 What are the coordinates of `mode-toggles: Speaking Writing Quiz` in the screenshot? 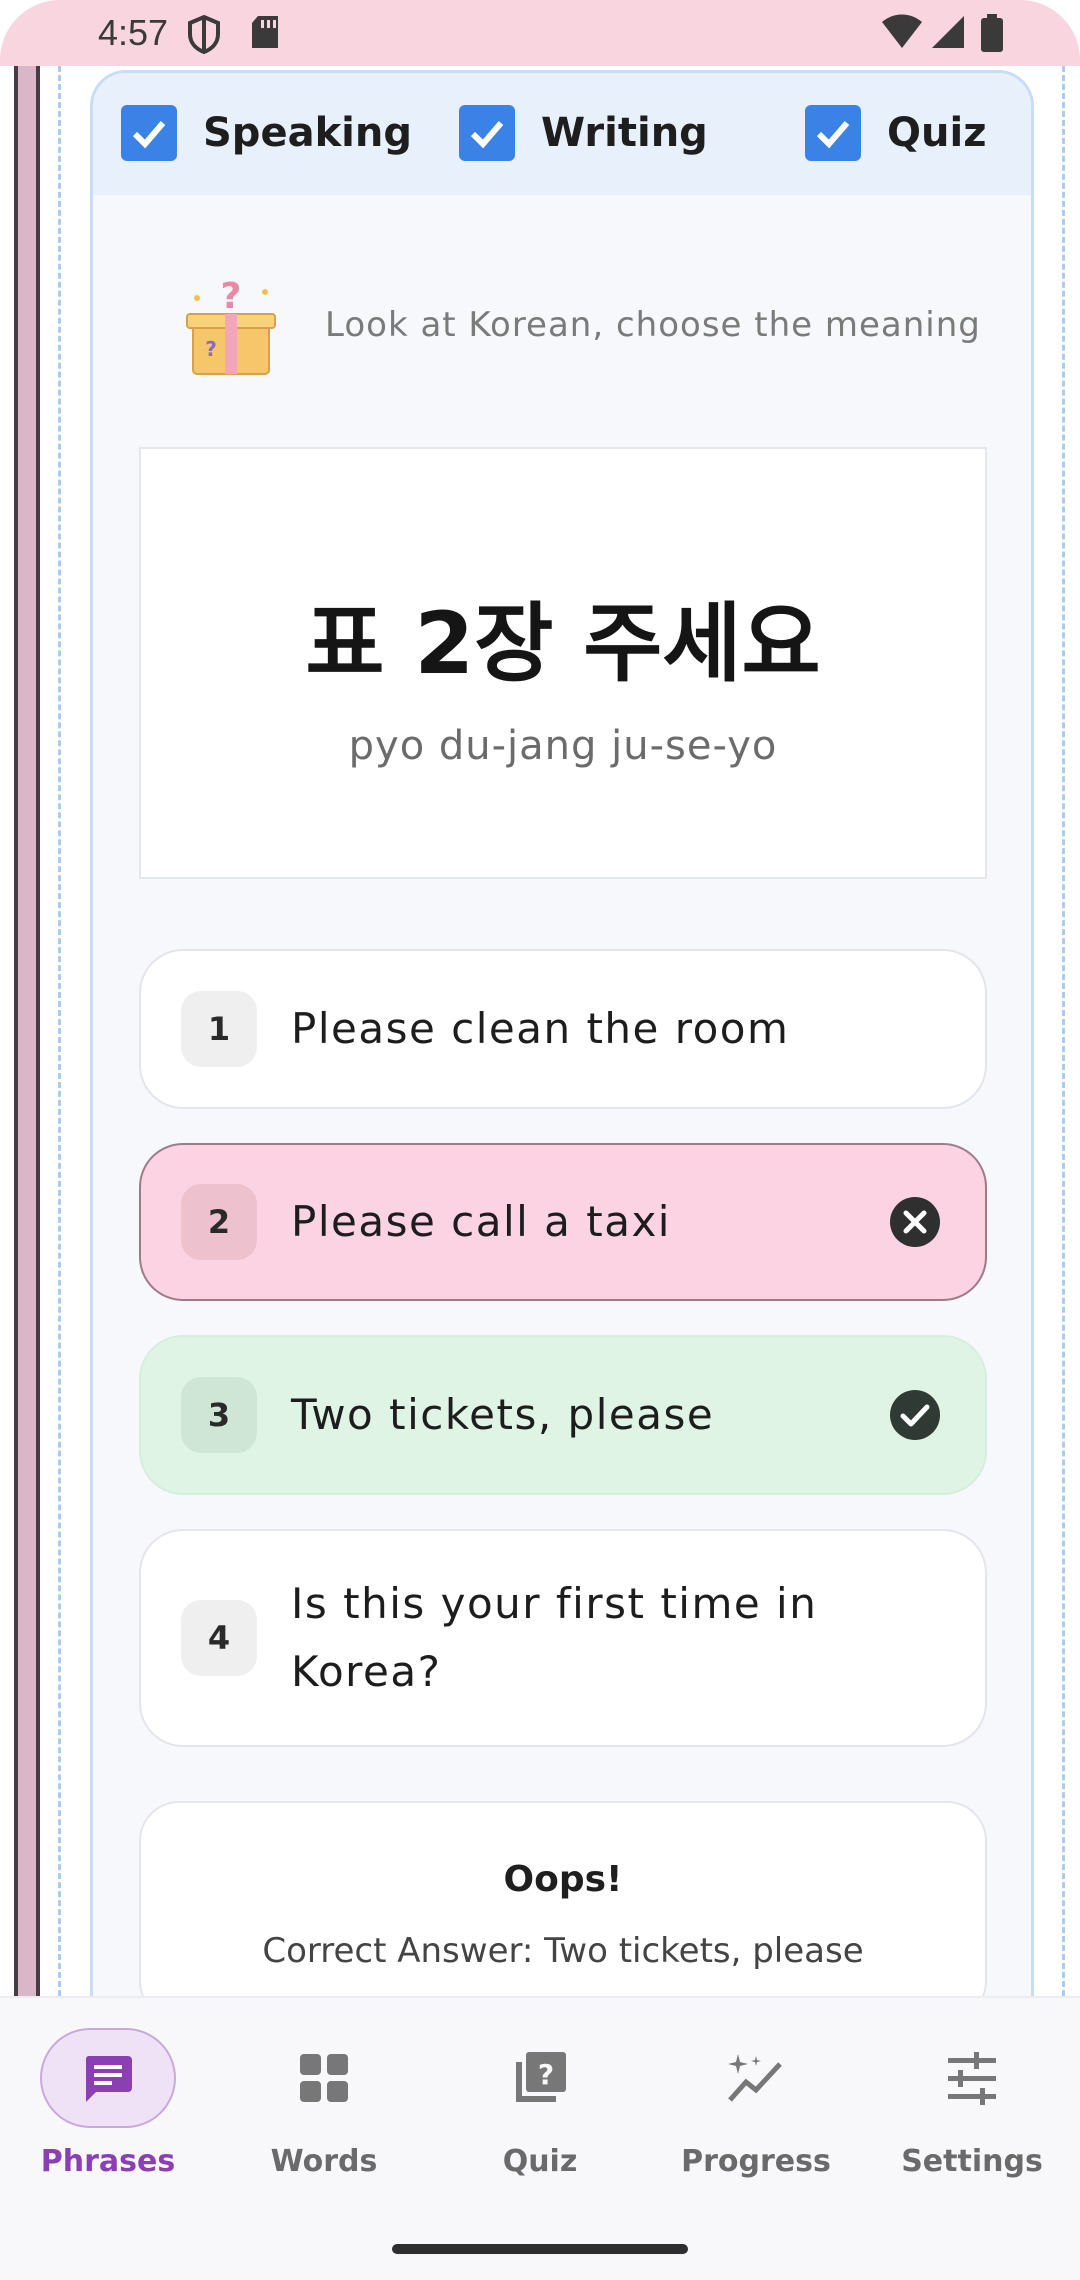 It's located at (562, 134).